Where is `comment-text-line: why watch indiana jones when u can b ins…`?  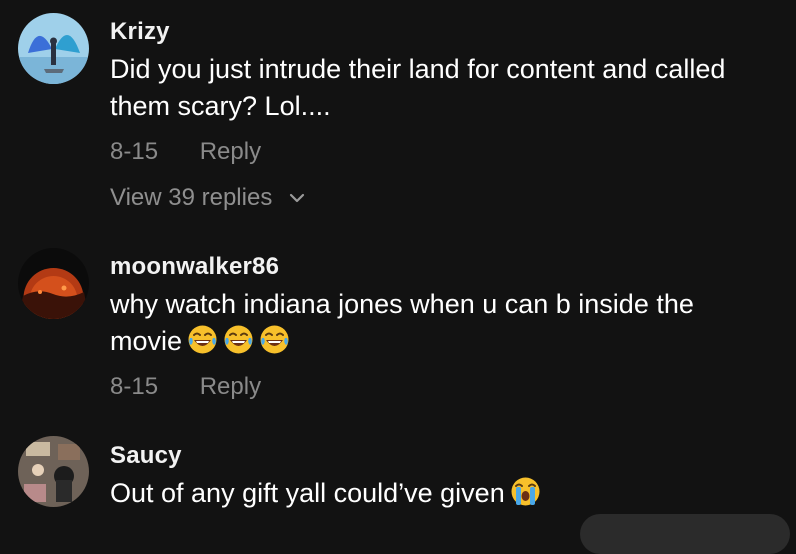 comment-text-line: why watch indiana jones when u can b ins… is located at coordinates (402, 304).